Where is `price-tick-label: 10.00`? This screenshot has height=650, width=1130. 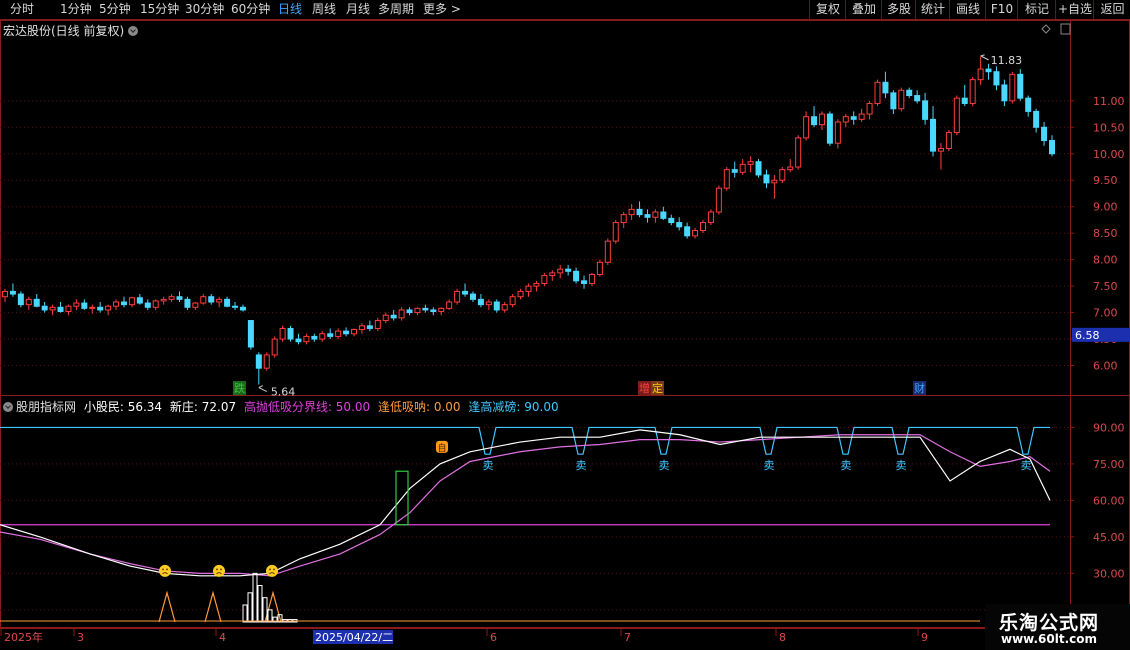
price-tick-label: 10.00 is located at coordinates (1109, 154).